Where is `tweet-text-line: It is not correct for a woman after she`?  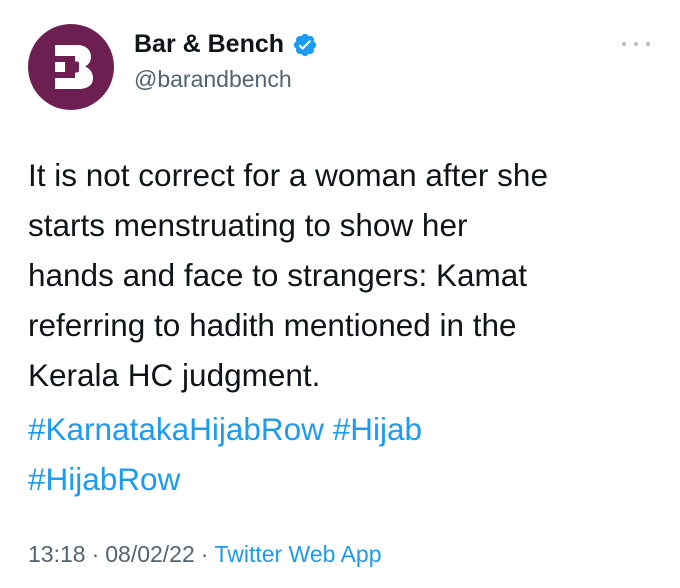
tweet-text-line: It is not correct for a woman after she is located at coordinates (288, 175).